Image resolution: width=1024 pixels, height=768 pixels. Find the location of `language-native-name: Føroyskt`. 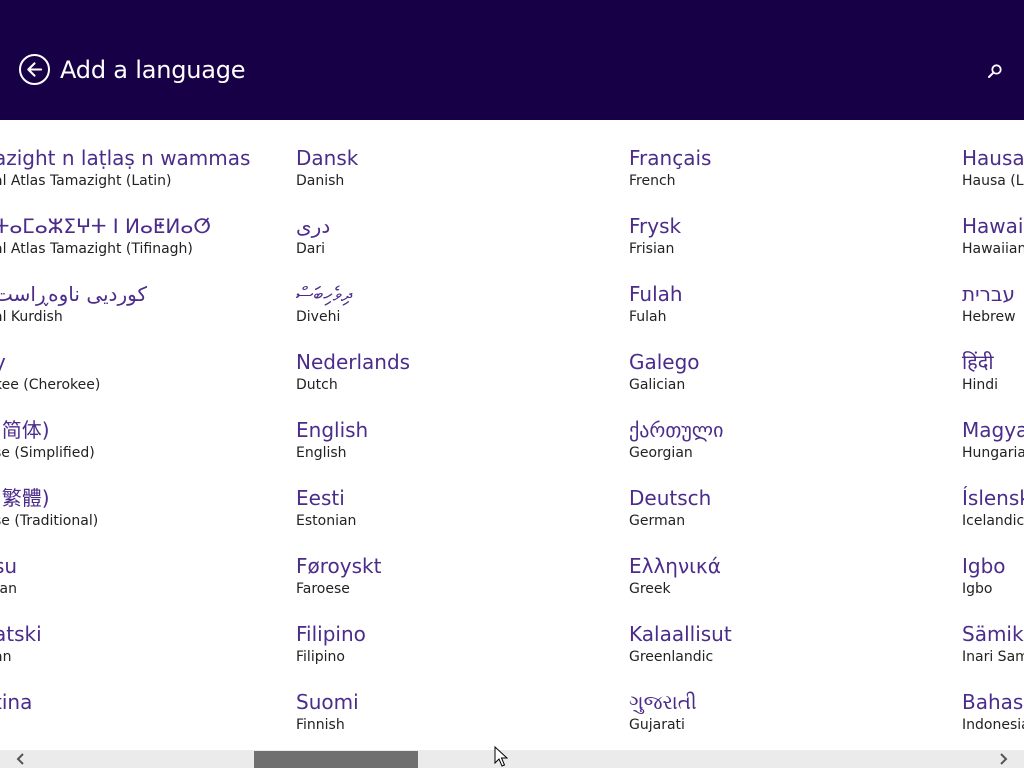

language-native-name: Føroyskt is located at coordinates (339, 566).